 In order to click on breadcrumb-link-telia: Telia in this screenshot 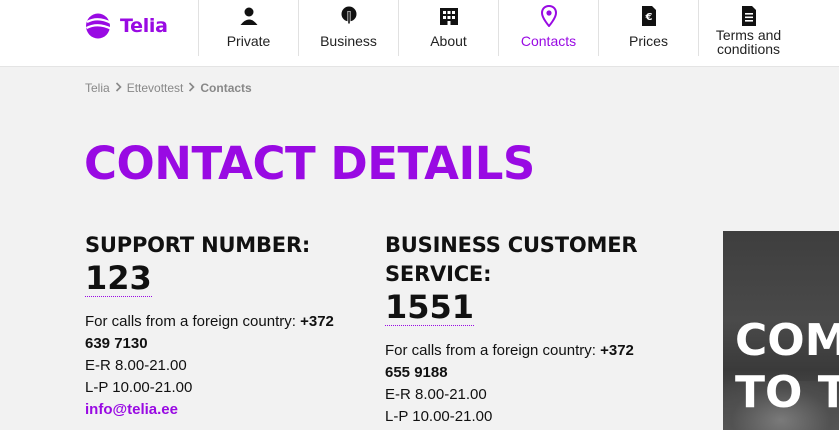, I will do `click(97, 88)`.